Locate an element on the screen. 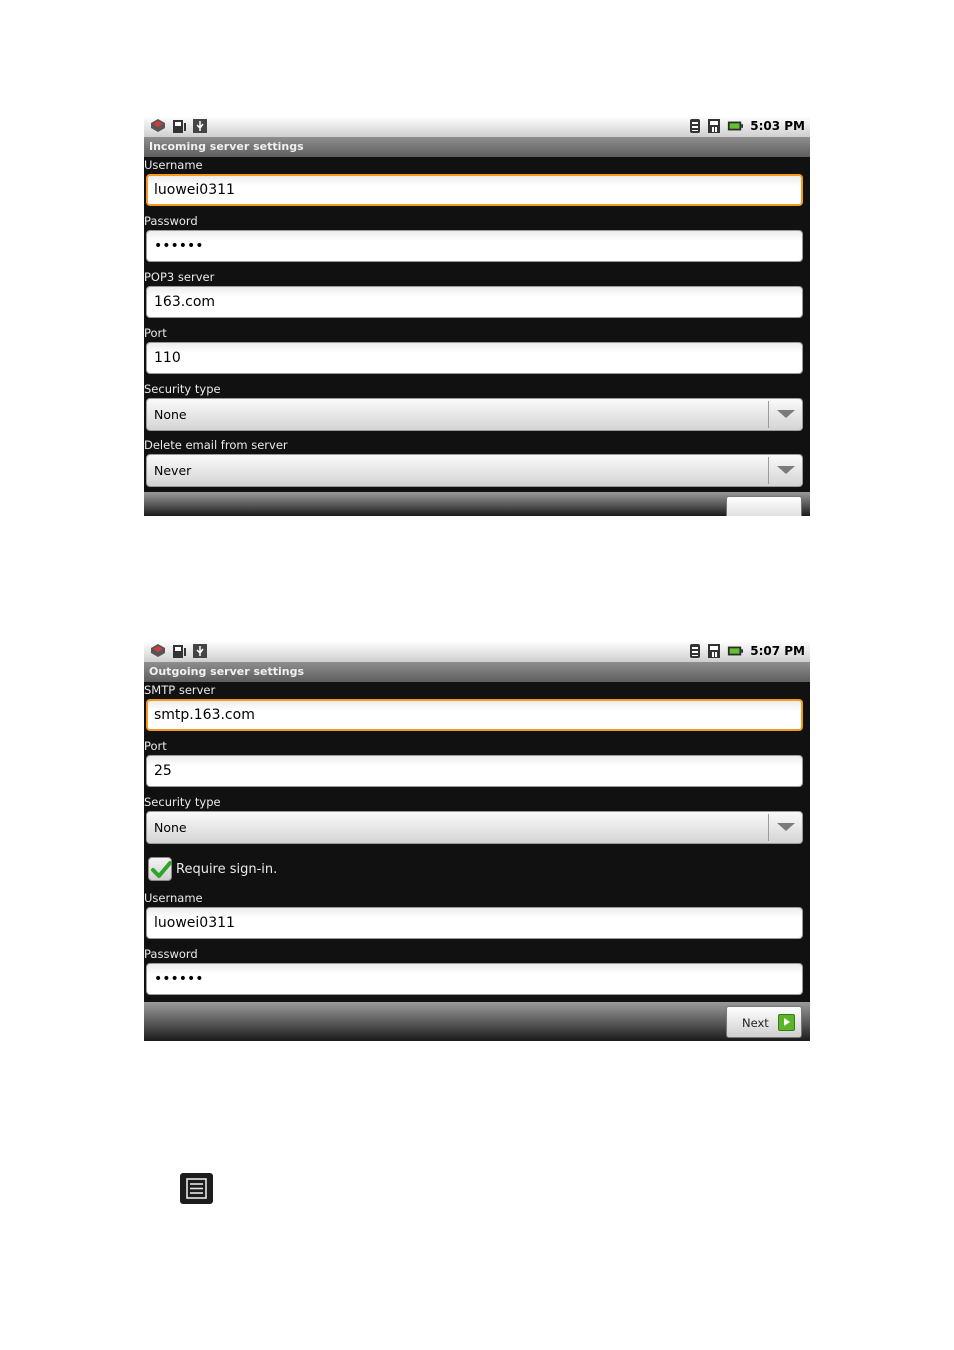  arrow-right-icon is located at coordinates (786, 1022).